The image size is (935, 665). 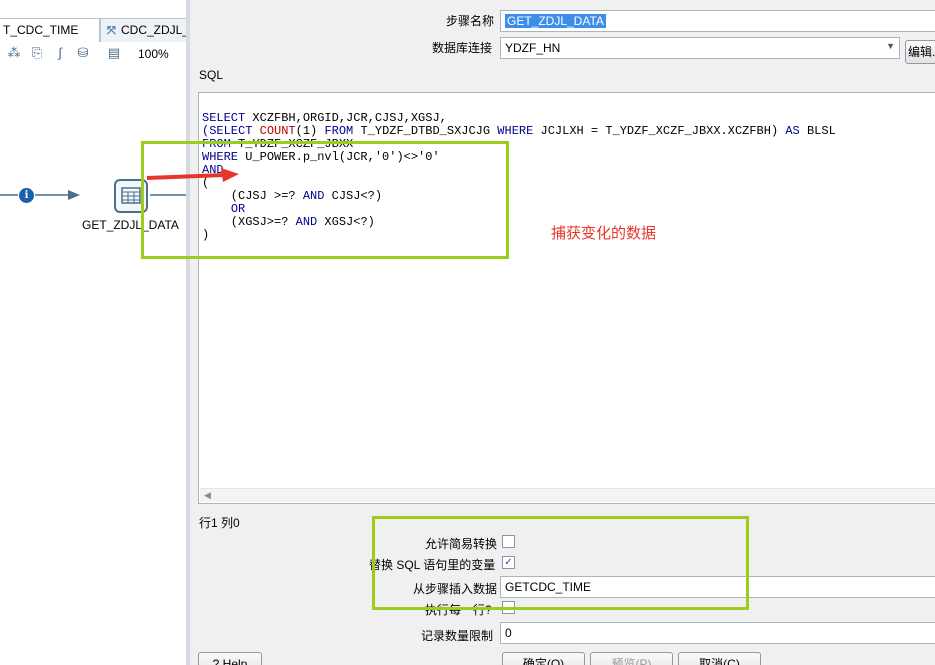 I want to click on ok-button: 确定(O), so click(x=543, y=658).